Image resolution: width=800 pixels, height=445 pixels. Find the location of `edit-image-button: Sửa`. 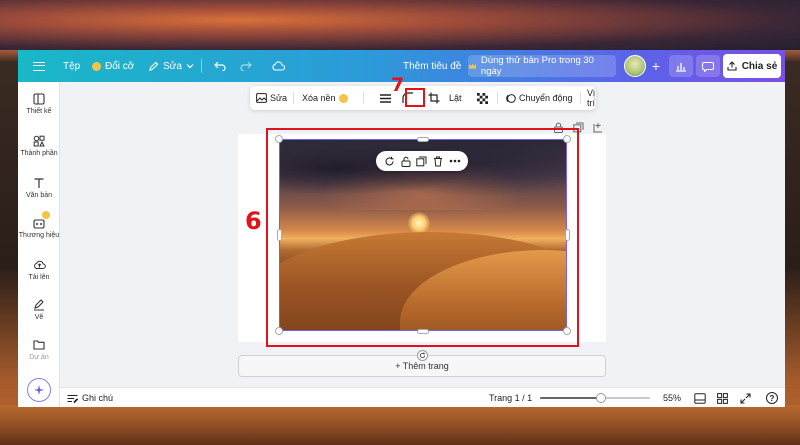

edit-image-button: Sửa is located at coordinates (271, 98).